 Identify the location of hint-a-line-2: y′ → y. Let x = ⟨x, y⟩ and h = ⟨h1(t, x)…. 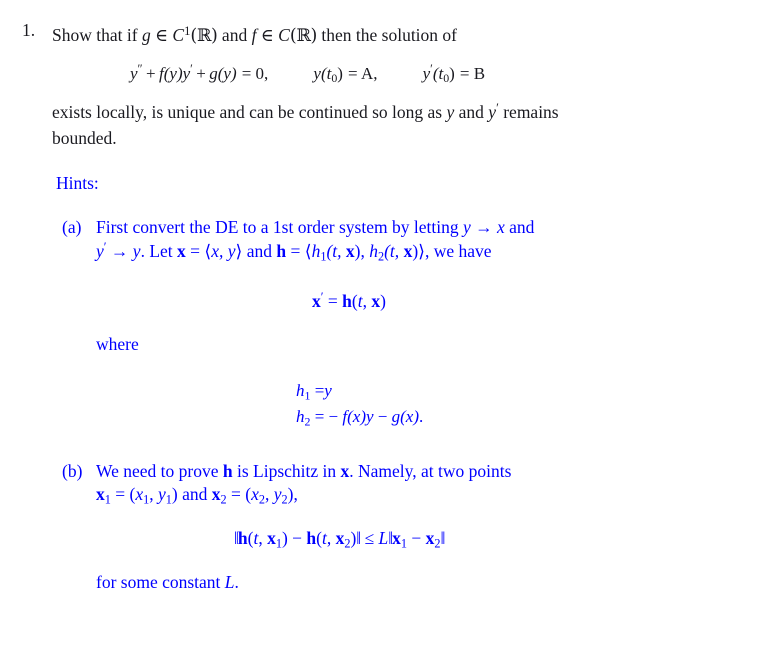
(396, 252).